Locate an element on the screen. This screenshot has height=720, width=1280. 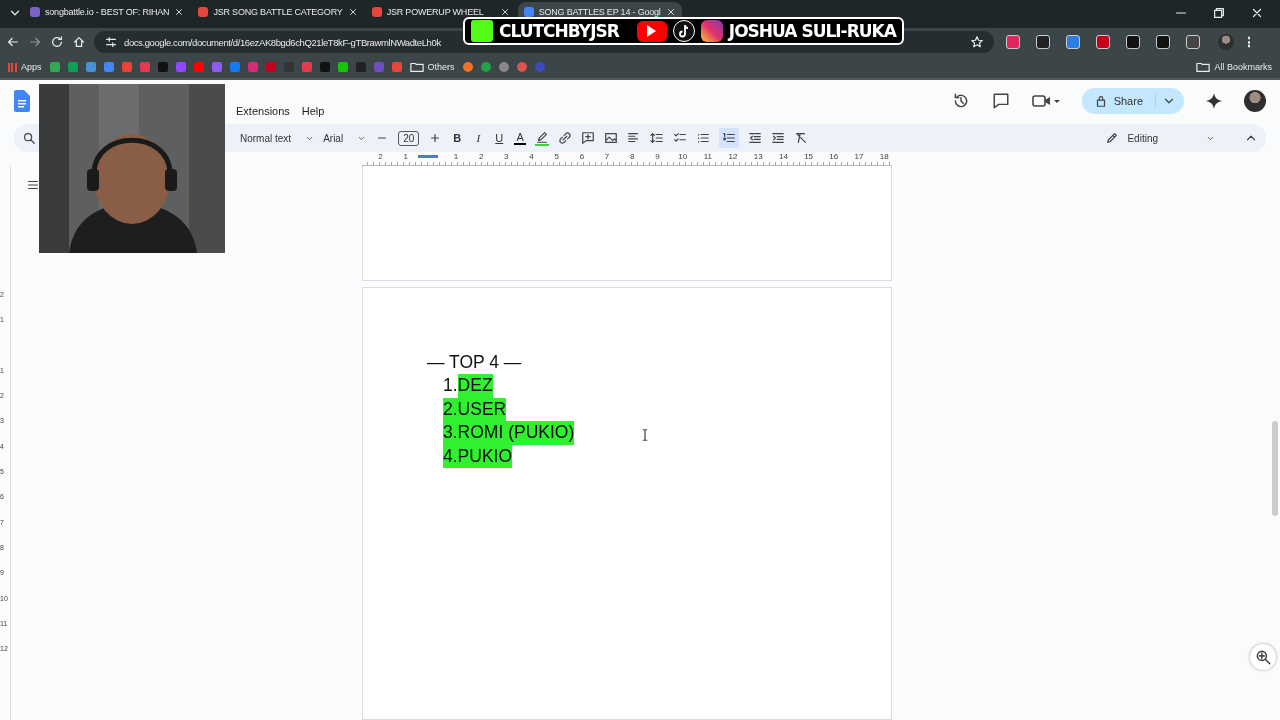
ruler-number: 5 is located at coordinates (556, 157).